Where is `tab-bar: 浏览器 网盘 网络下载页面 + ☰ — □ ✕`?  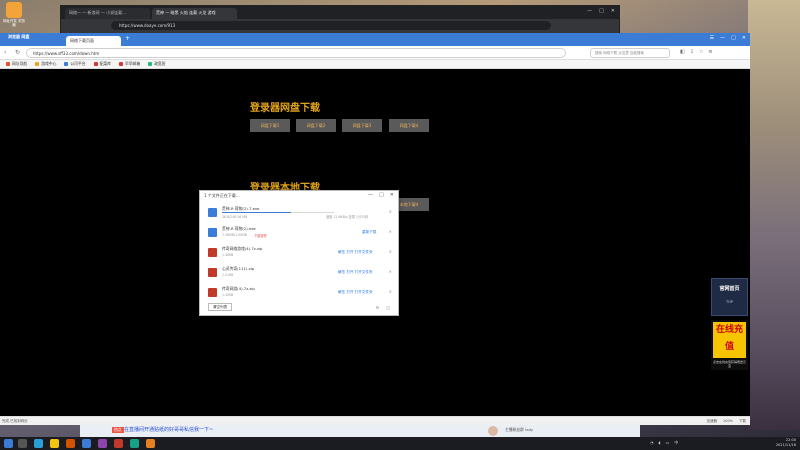 tab-bar: 浏览器 网盘 网络下载页面 + ☰ — □ ✕ is located at coordinates (375, 39).